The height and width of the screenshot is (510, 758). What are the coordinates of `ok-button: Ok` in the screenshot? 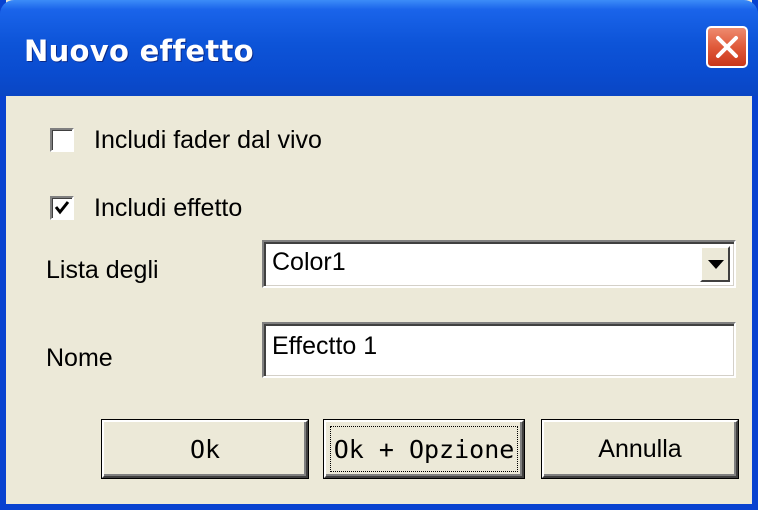 It's located at (205, 449).